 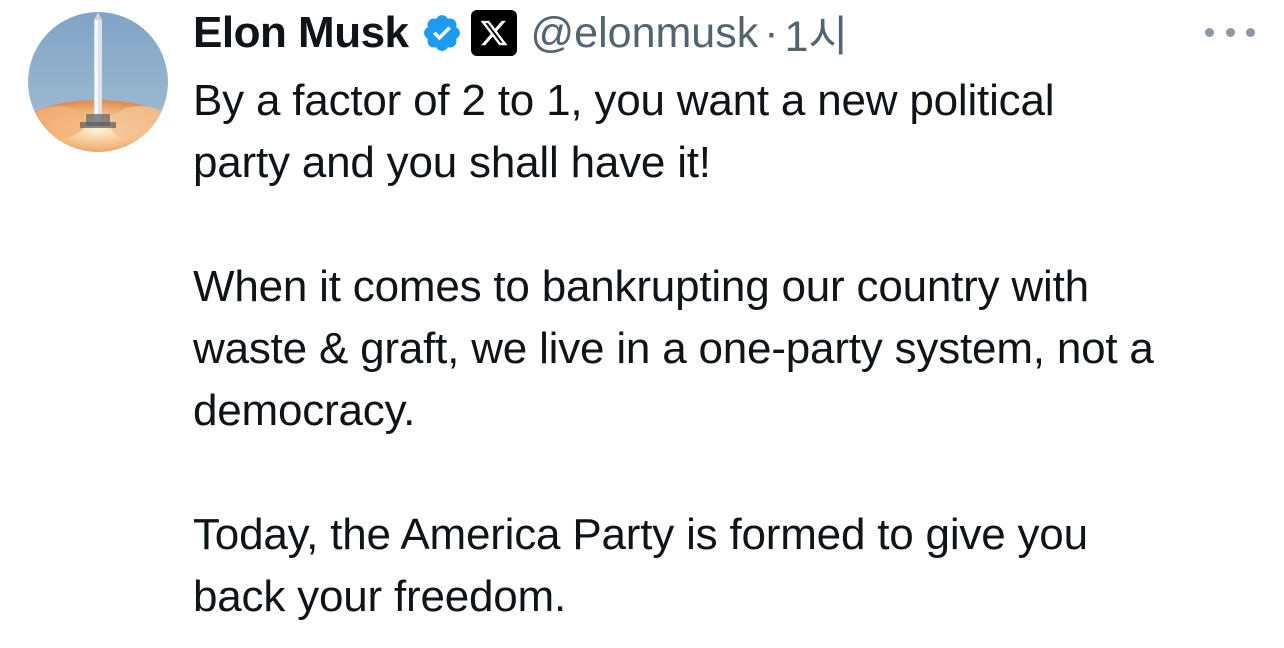 I want to click on author-name: Elon Musk, so click(x=301, y=33).